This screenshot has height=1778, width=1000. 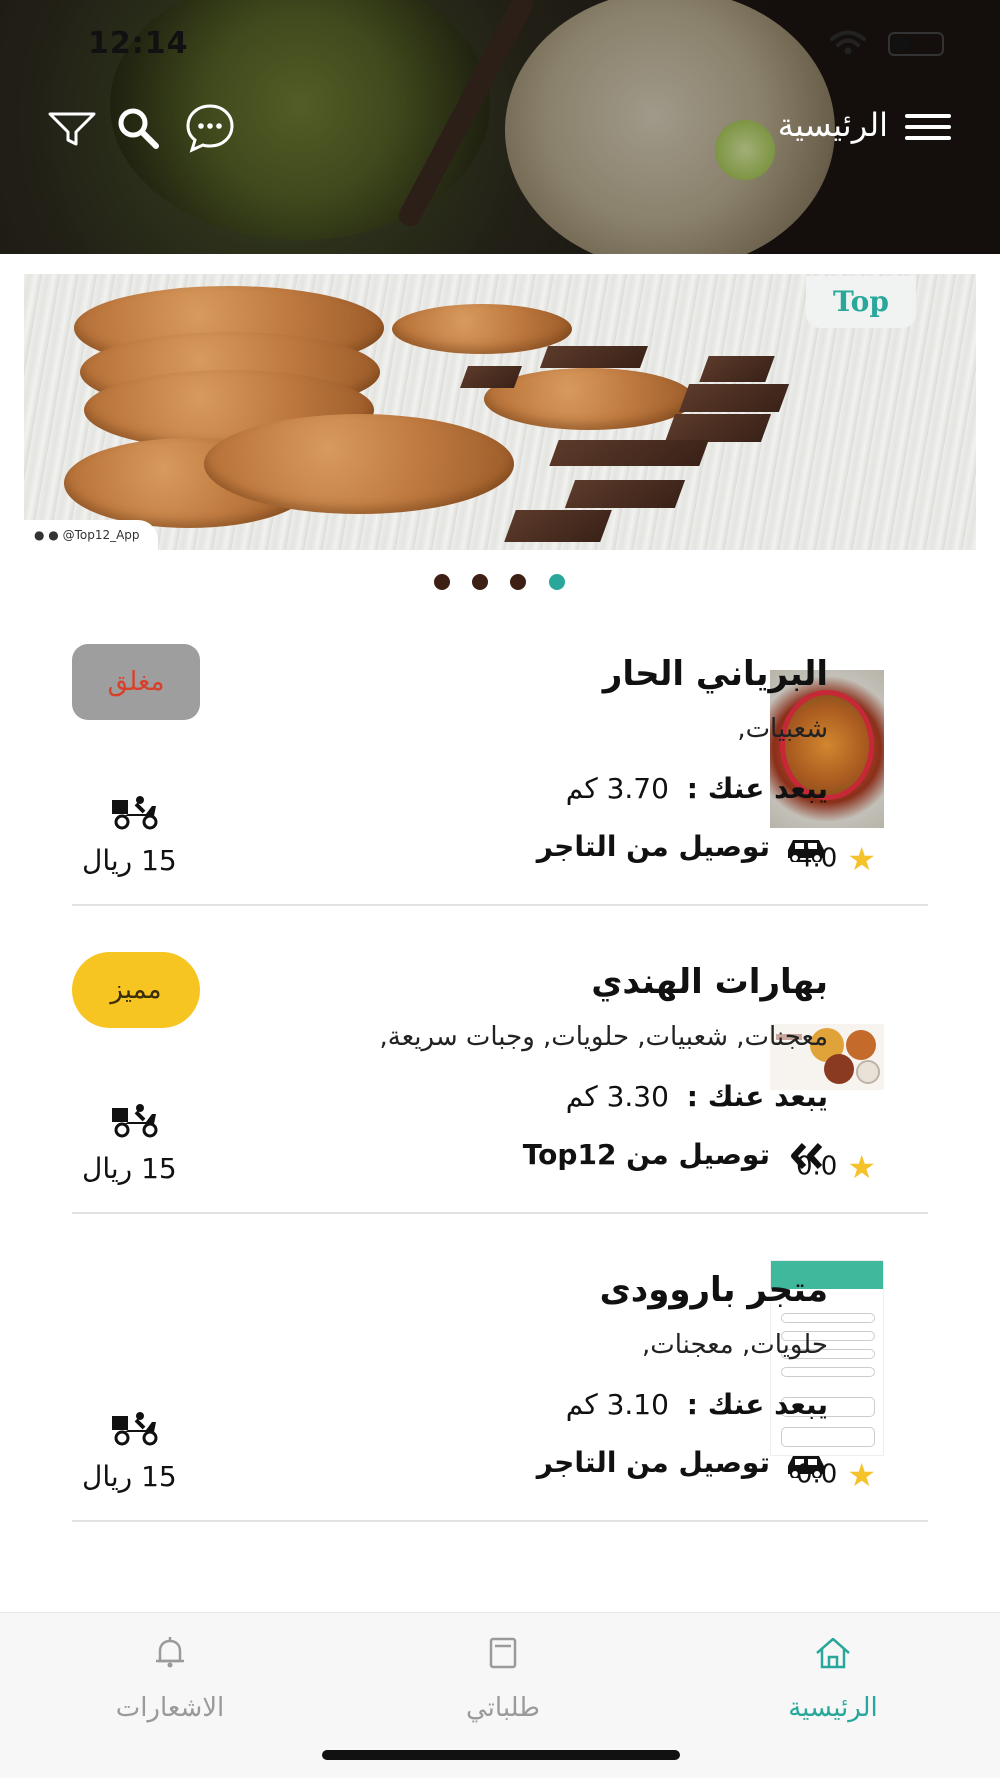 What do you see at coordinates (833, 1708) in the screenshot?
I see `tab-home-label: الرئيسية` at bounding box center [833, 1708].